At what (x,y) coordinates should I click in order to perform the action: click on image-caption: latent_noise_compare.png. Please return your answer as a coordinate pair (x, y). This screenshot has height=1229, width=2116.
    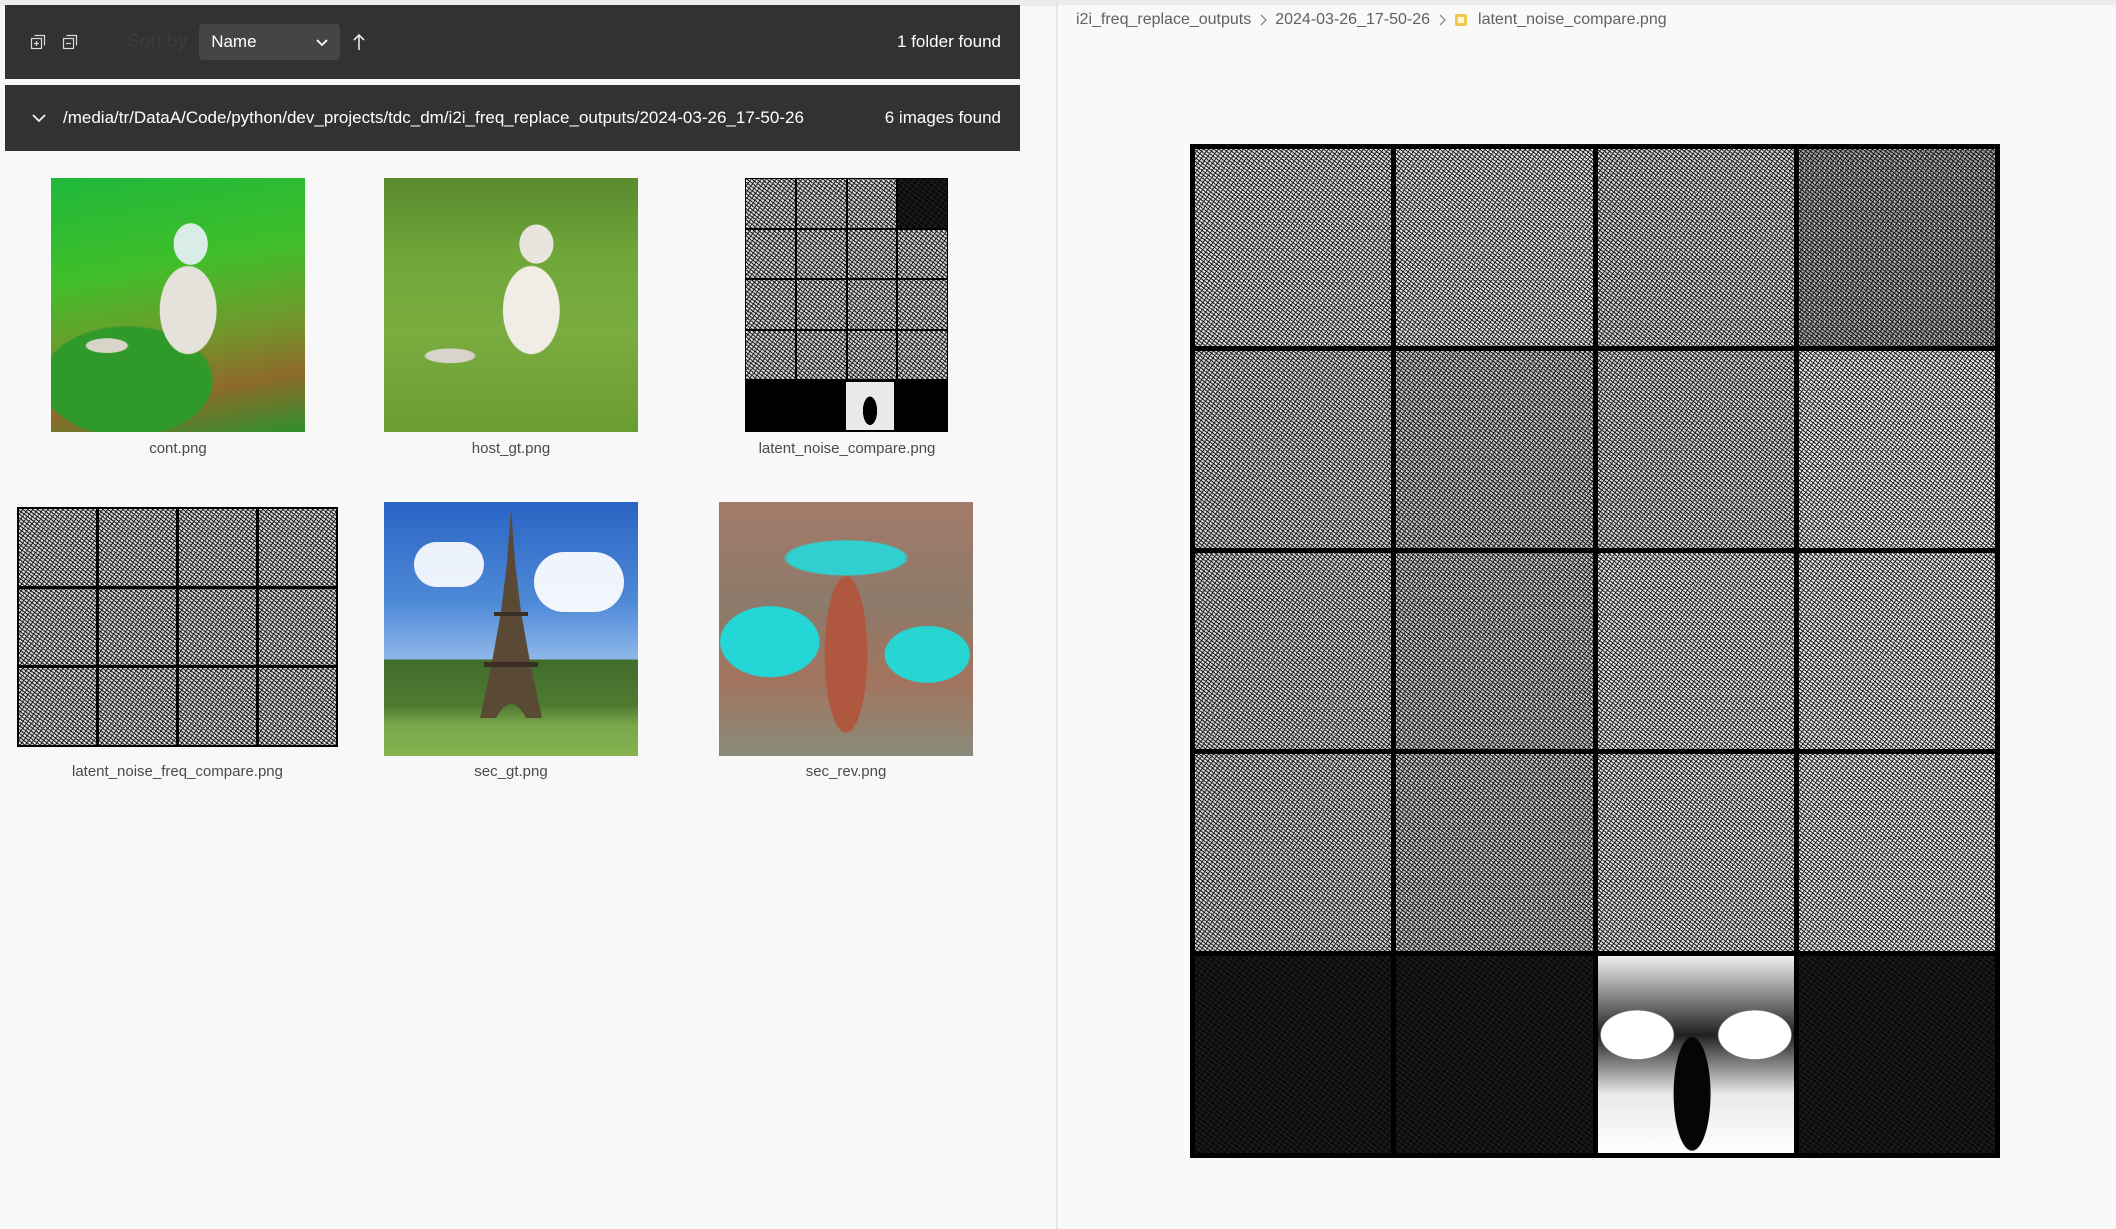
    Looking at the image, I should click on (847, 448).